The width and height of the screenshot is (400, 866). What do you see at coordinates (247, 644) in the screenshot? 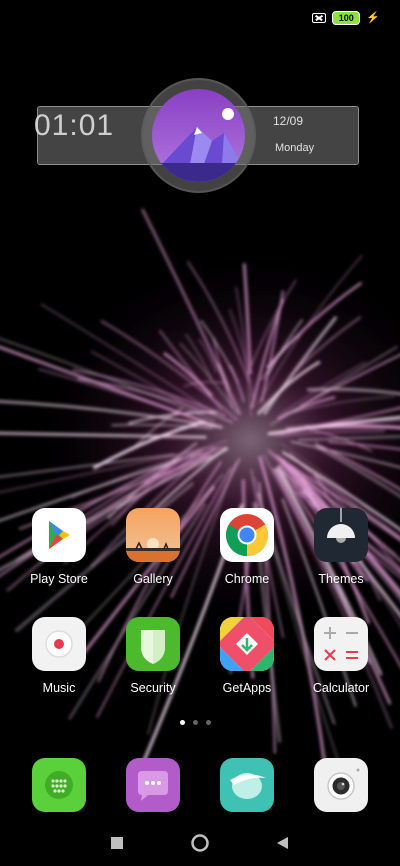
I see `getapps-icon` at bounding box center [247, 644].